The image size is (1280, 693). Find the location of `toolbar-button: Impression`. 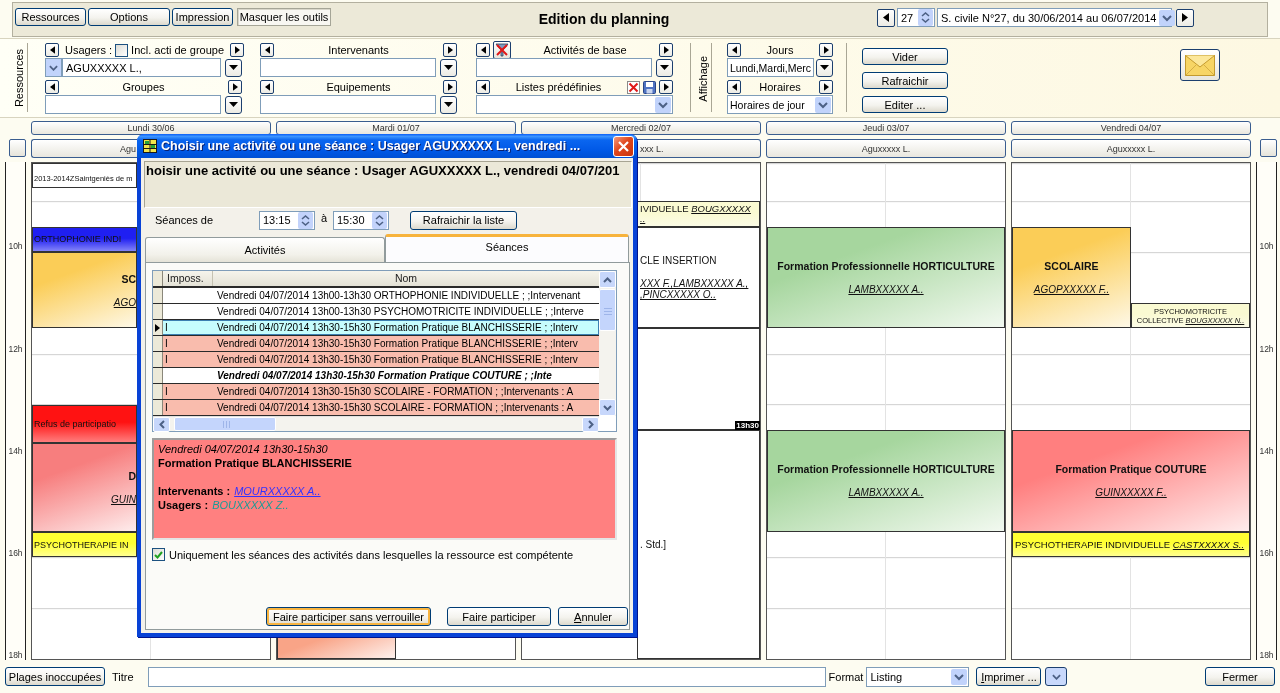

toolbar-button: Impression is located at coordinates (202, 17).